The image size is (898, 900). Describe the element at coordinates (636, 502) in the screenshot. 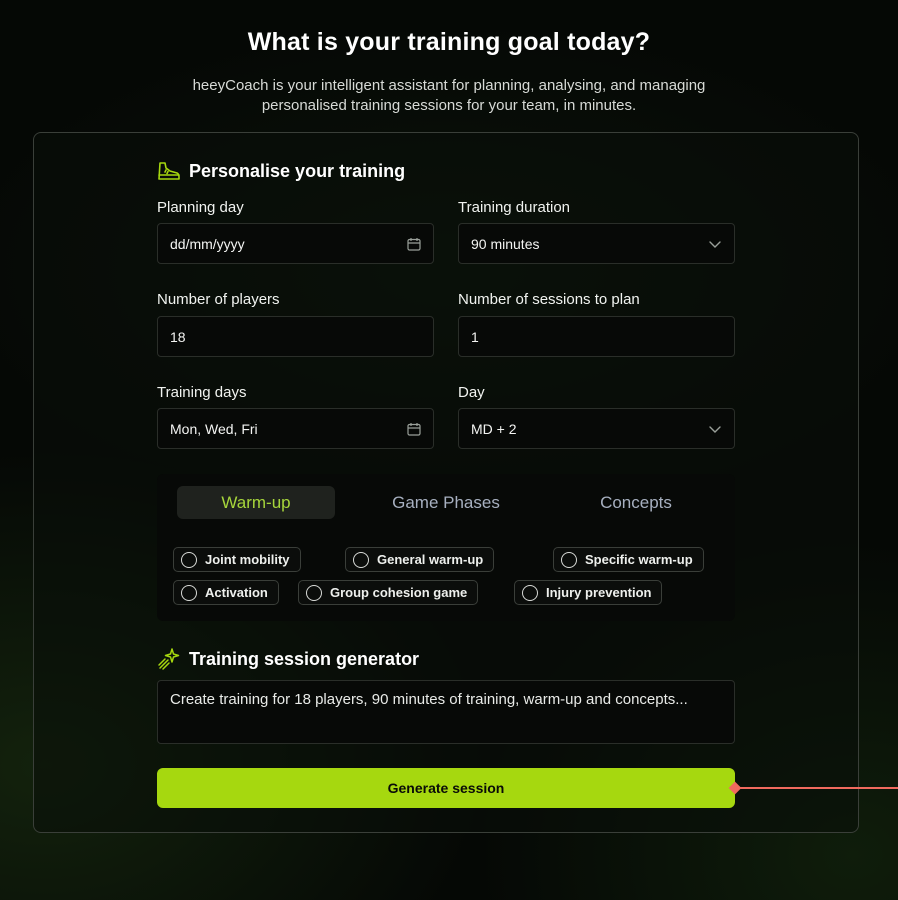

I see `tab-concepts: Concepts` at that location.